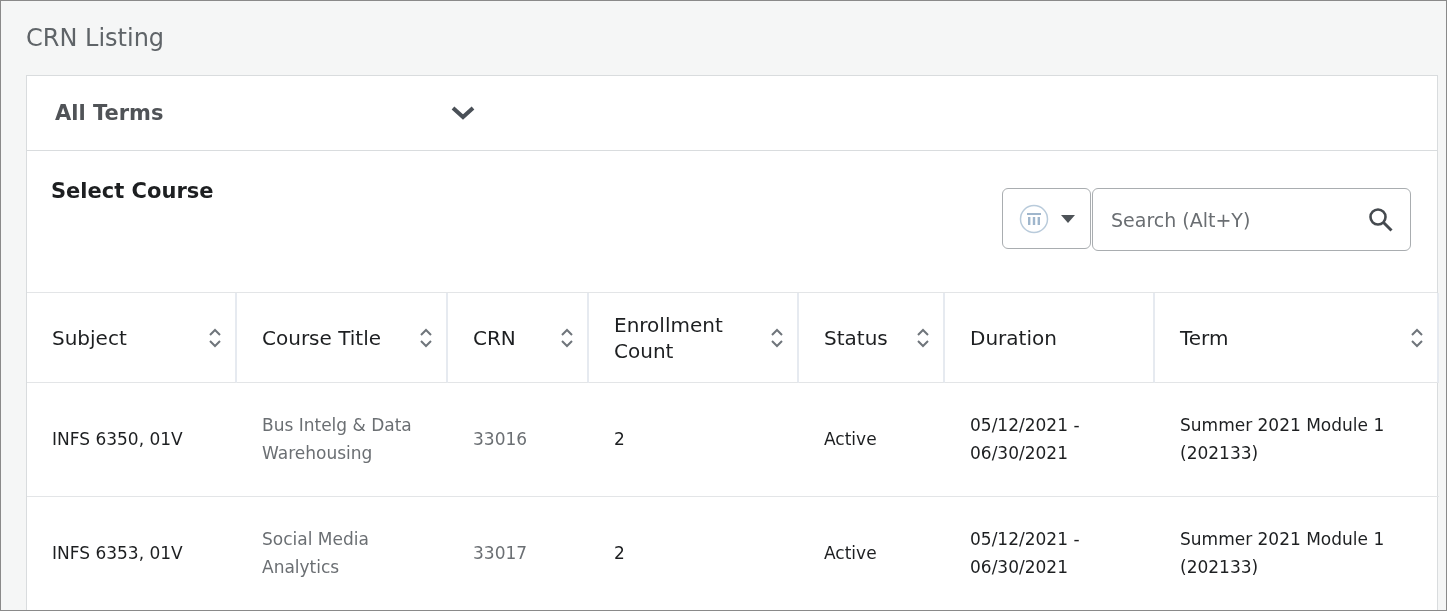 This screenshot has height=611, width=1447. What do you see at coordinates (518, 338) in the screenshot?
I see `column-header: CRN` at bounding box center [518, 338].